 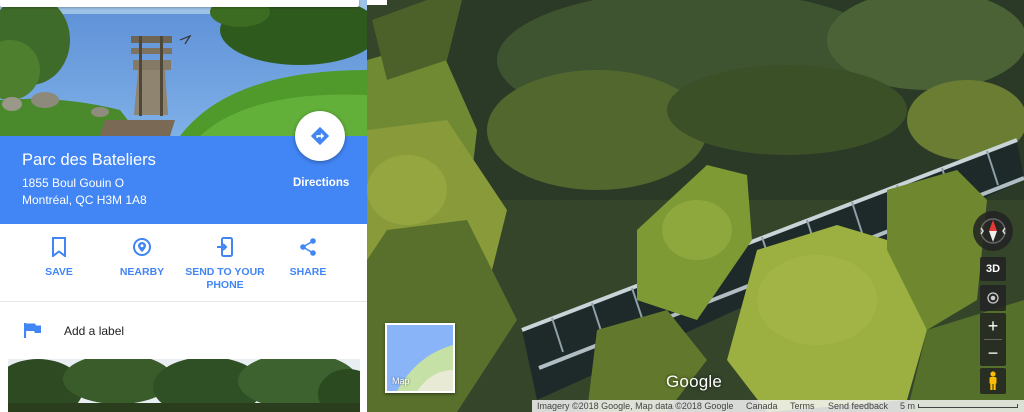 I want to click on pegman-icon, so click(x=993, y=380).